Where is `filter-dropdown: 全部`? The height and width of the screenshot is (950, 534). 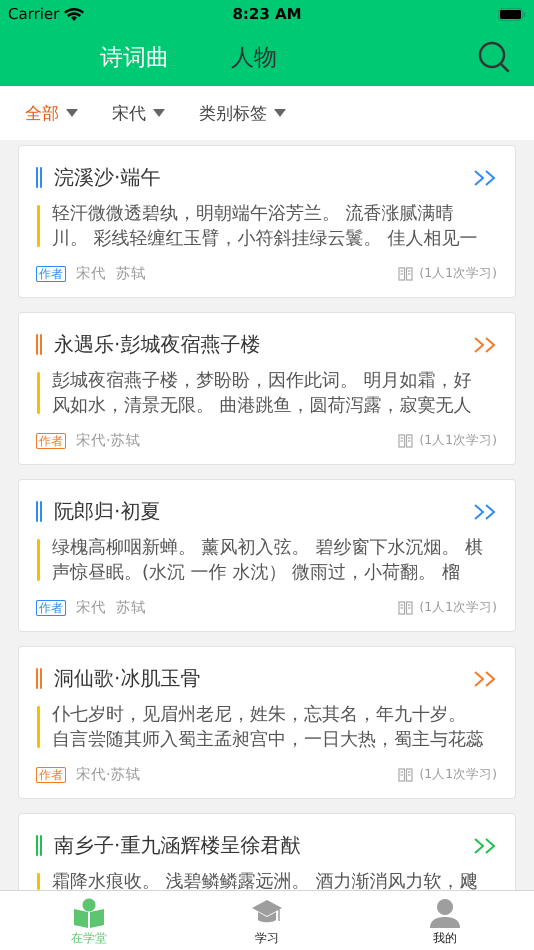
filter-dropdown: 全部 is located at coordinates (51, 113).